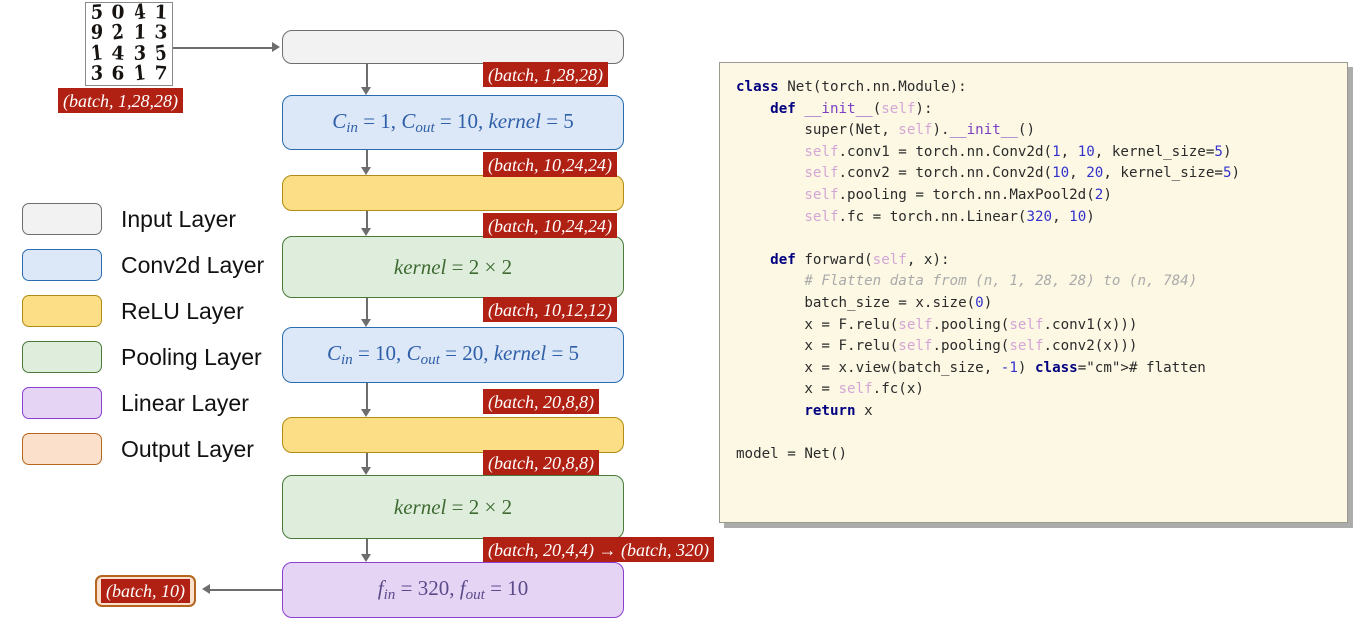  I want to click on output-shape-tag-text: (batch, 10), so click(145, 591).